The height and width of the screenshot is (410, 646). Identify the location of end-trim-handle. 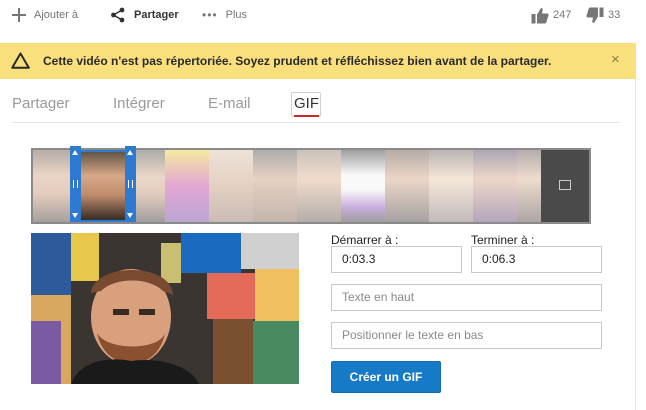
(130, 184).